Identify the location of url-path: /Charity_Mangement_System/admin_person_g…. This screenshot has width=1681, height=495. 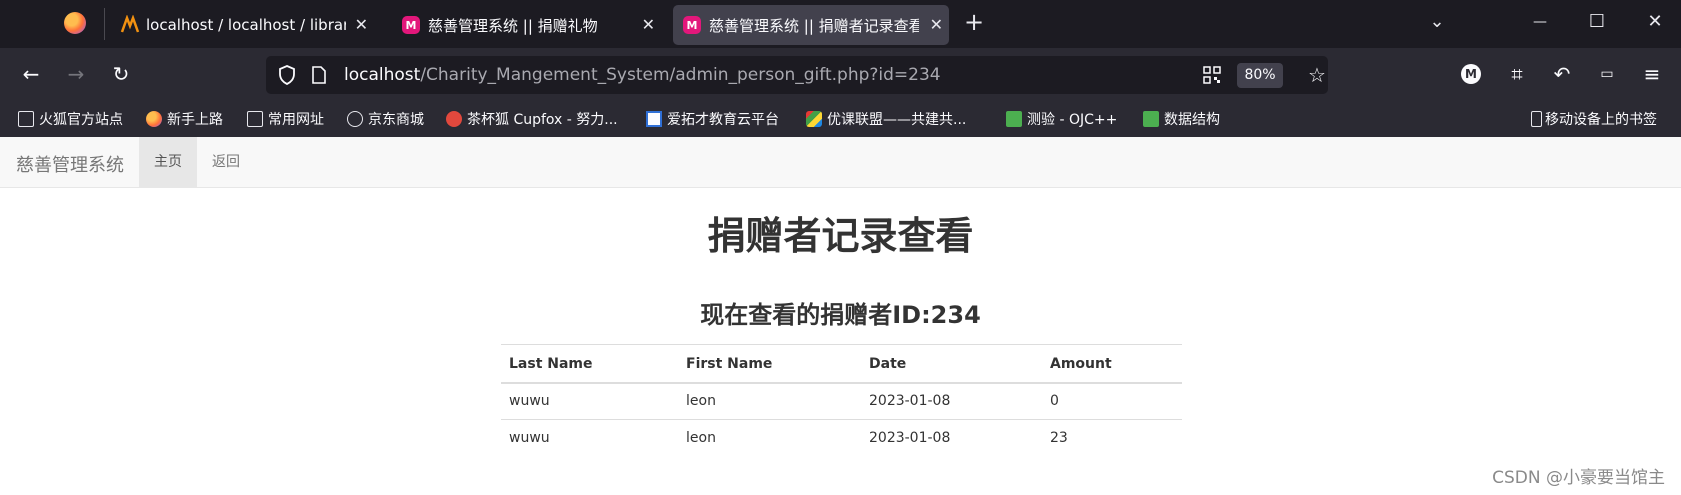
(680, 75).